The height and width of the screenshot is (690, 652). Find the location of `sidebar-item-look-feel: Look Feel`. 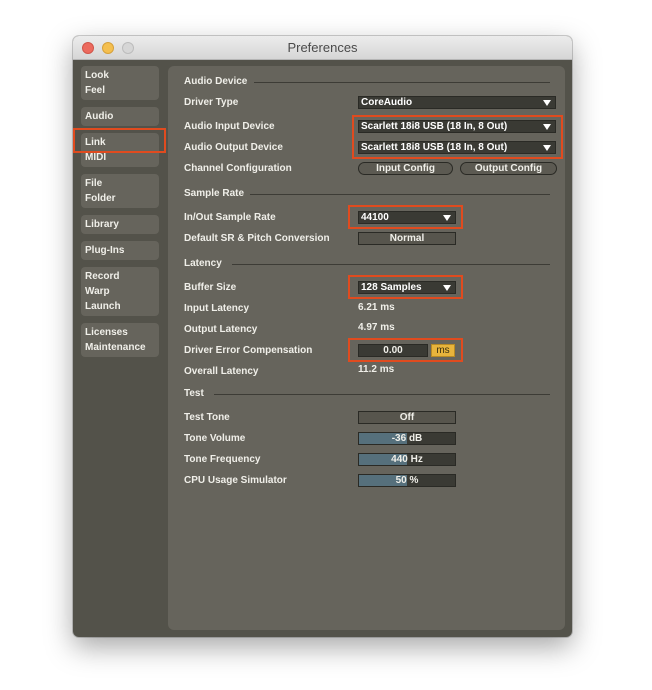

sidebar-item-look-feel: Look Feel is located at coordinates (120, 83).